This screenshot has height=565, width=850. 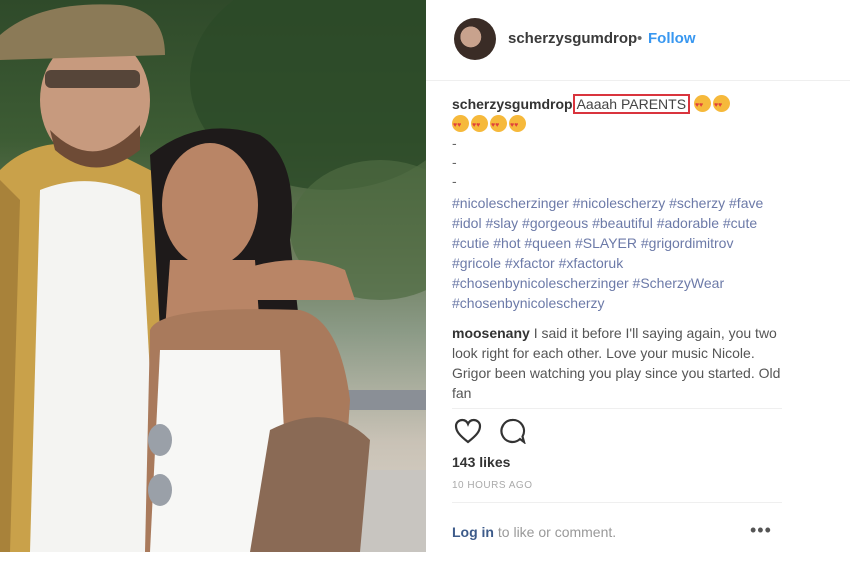 What do you see at coordinates (491, 333) in the screenshot?
I see `comment-username: moosenany` at bounding box center [491, 333].